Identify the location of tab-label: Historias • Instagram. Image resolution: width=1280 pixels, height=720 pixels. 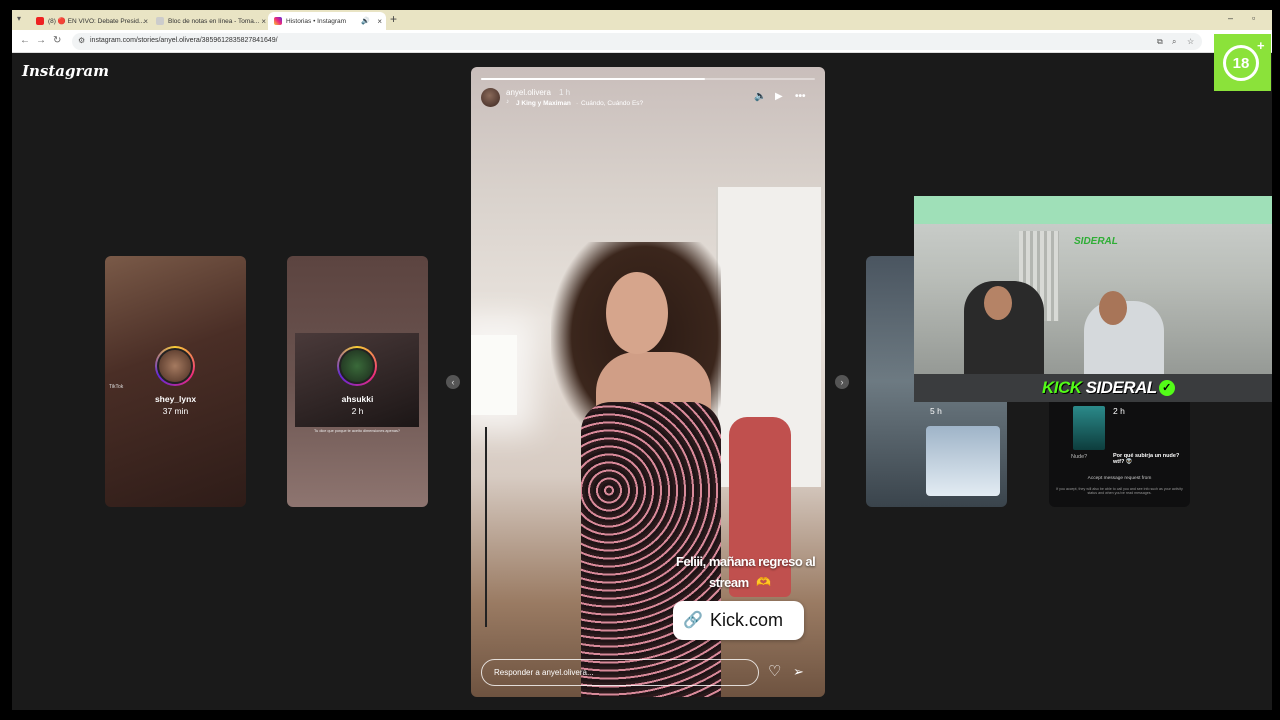
(316, 21).